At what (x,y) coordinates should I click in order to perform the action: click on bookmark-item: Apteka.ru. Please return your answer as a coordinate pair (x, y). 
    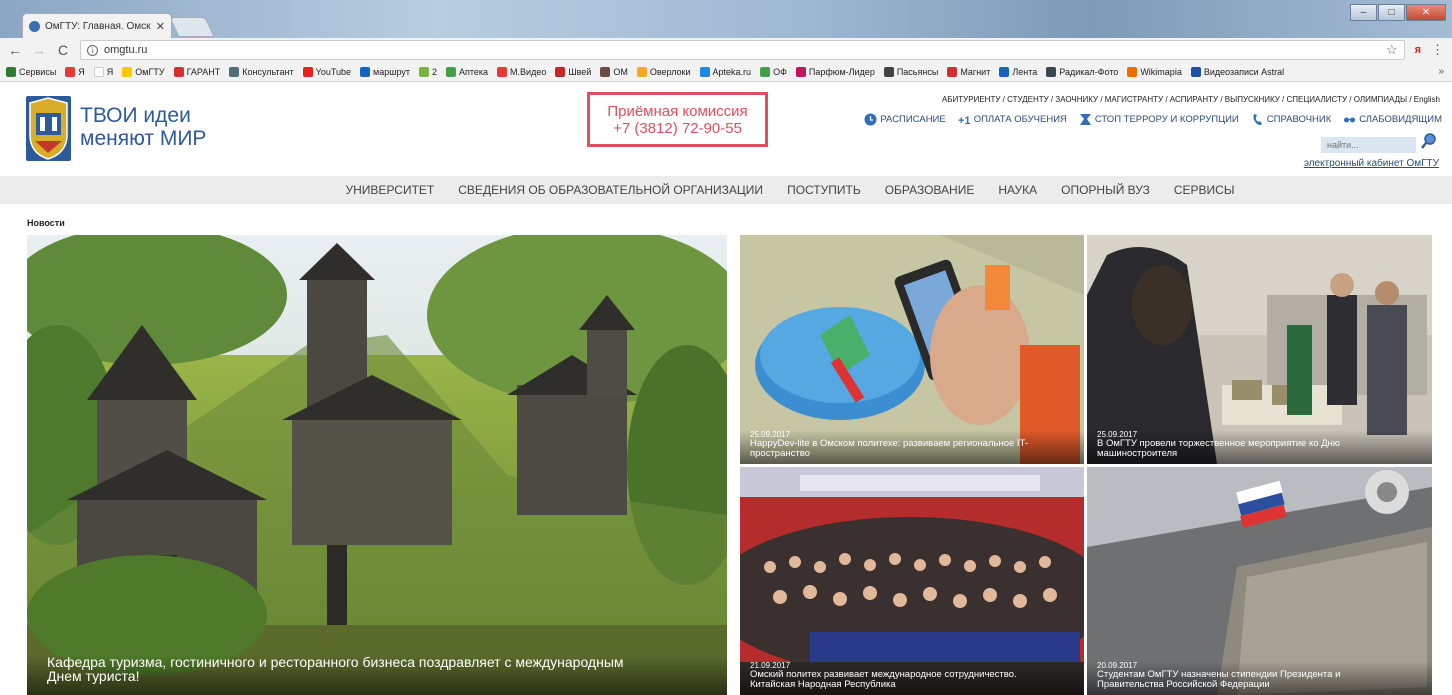
    Looking at the image, I should click on (725, 71).